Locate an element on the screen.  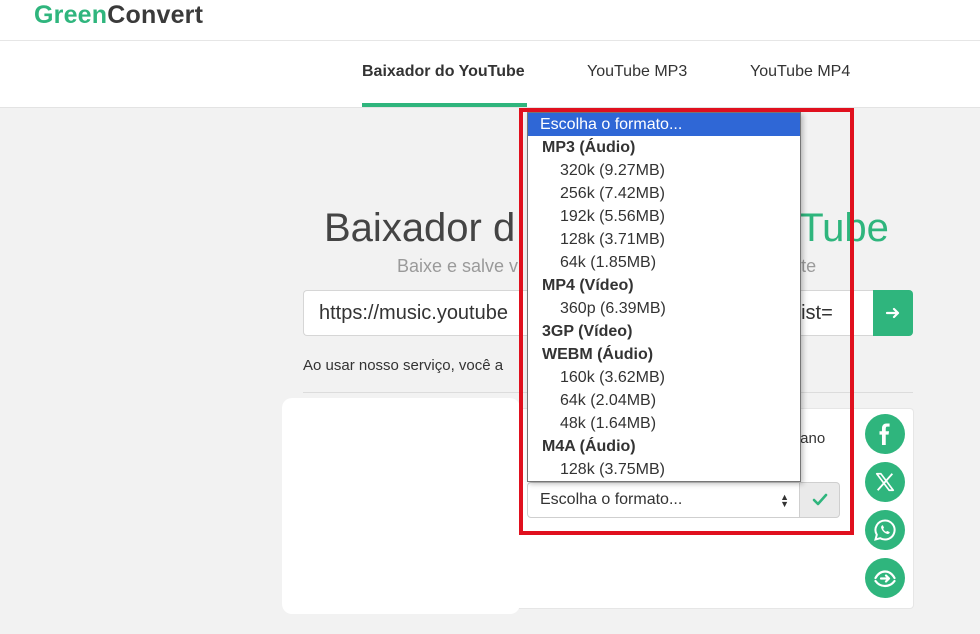
whatsapp-share-button is located at coordinates (885, 530).